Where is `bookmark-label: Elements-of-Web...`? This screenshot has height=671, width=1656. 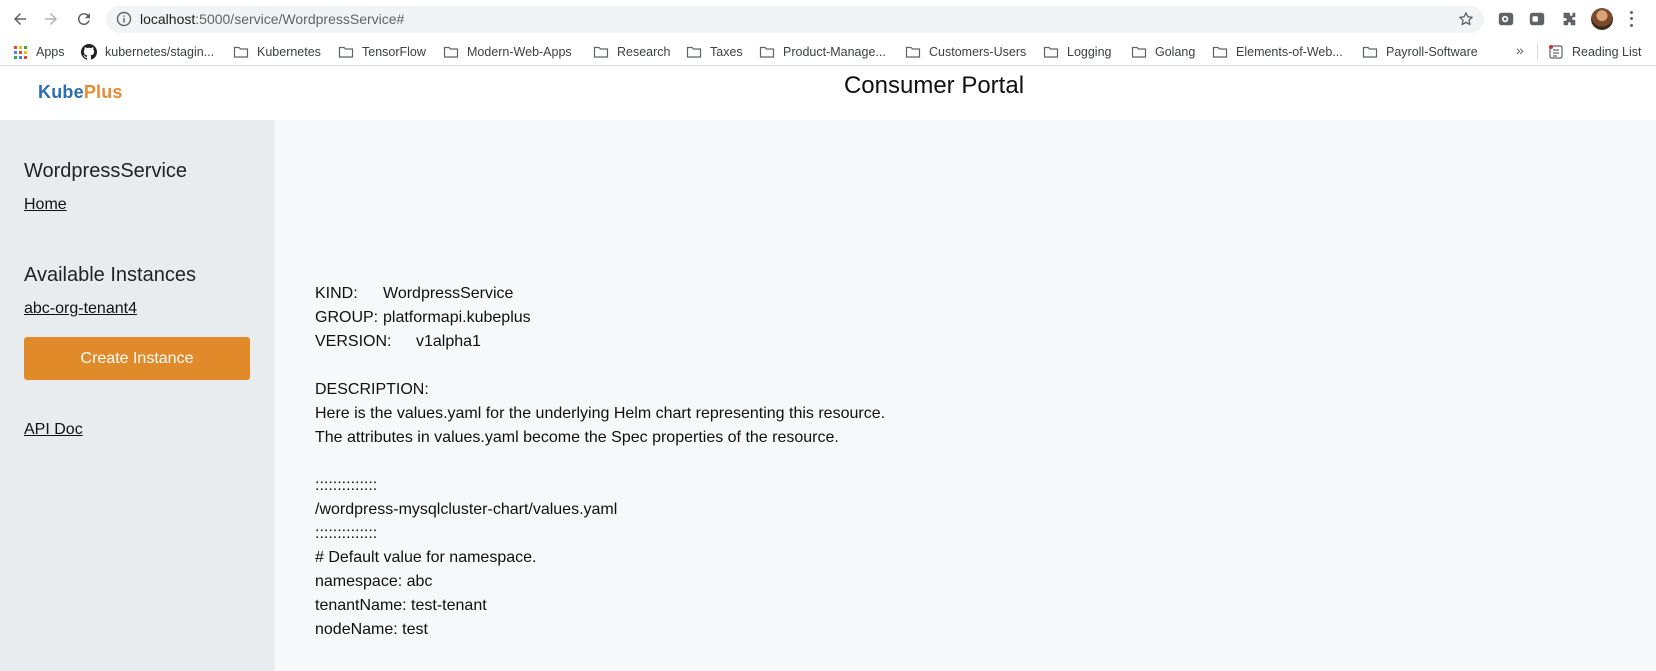 bookmark-label: Elements-of-Web... is located at coordinates (1289, 52).